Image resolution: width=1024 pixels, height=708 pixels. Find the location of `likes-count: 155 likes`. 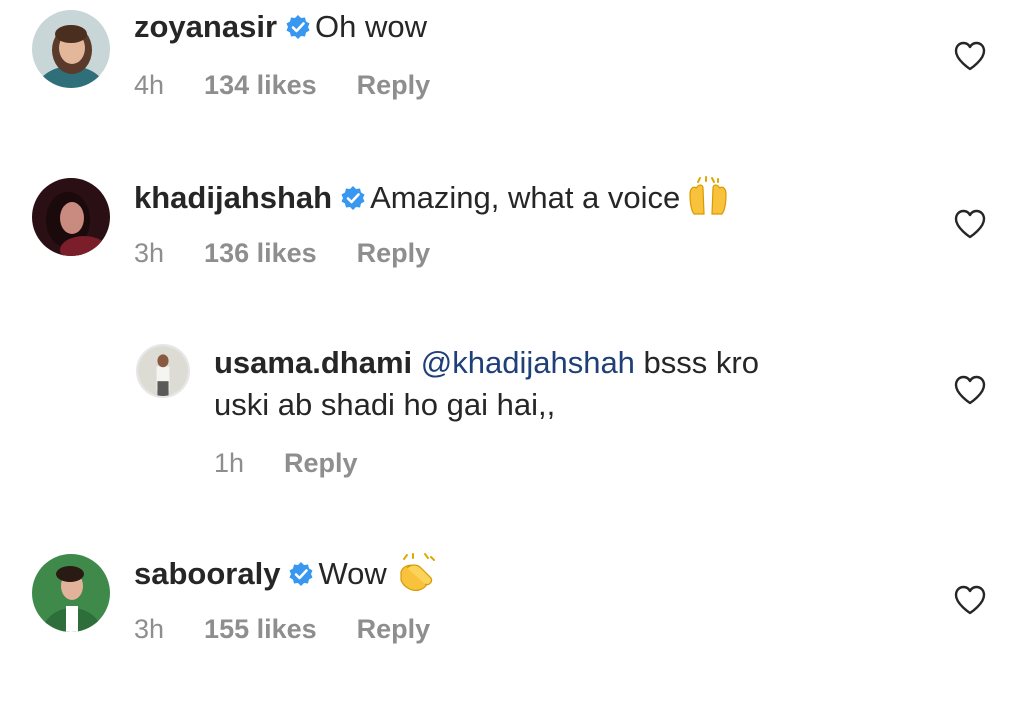

likes-count: 155 likes is located at coordinates (260, 629).